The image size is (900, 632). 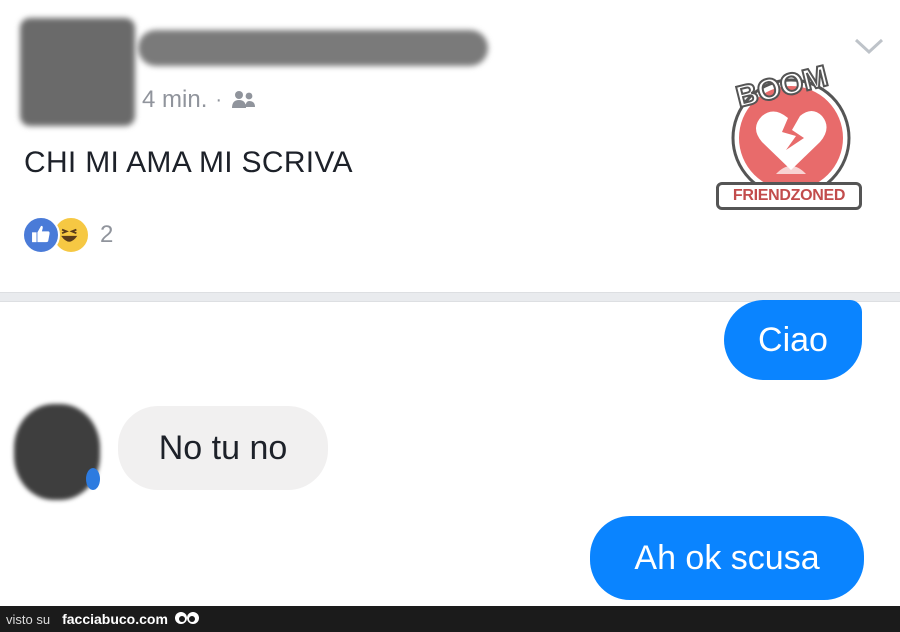 I want to click on svg-text: BOOM, so click(x=782, y=85).